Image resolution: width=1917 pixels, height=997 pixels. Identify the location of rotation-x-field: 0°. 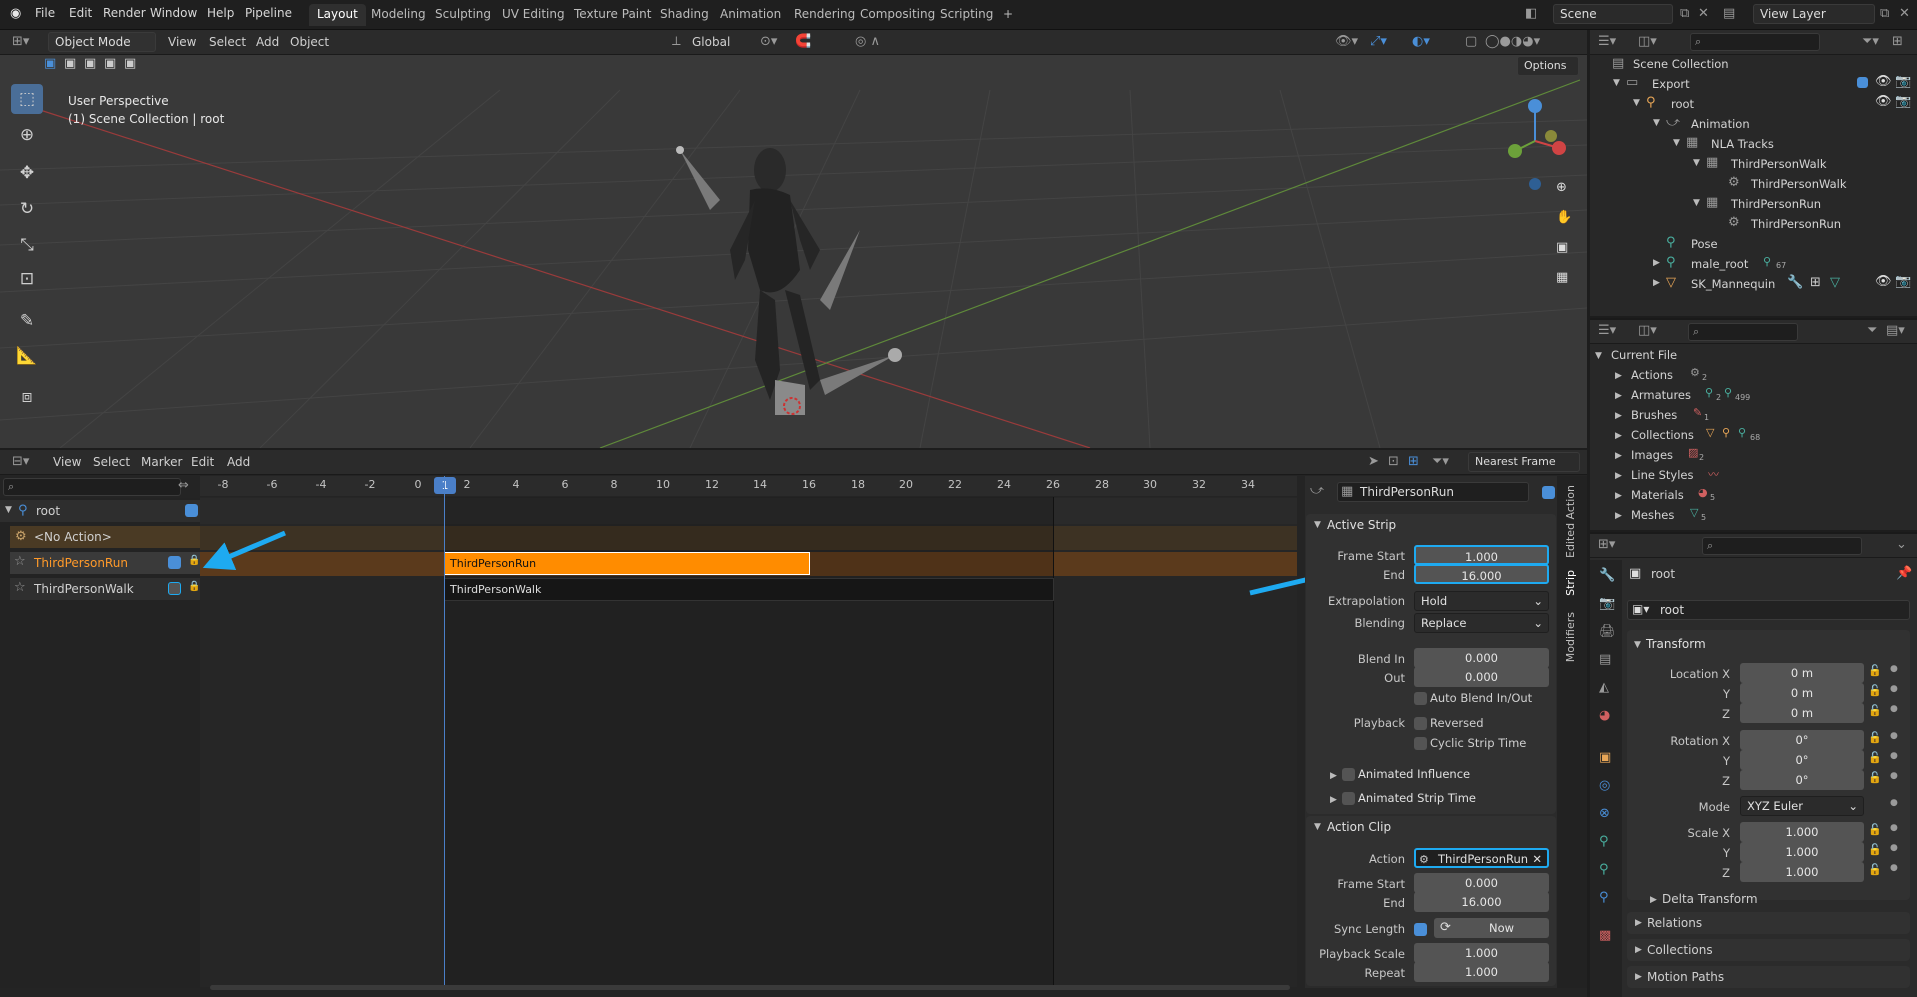
(1802, 740).